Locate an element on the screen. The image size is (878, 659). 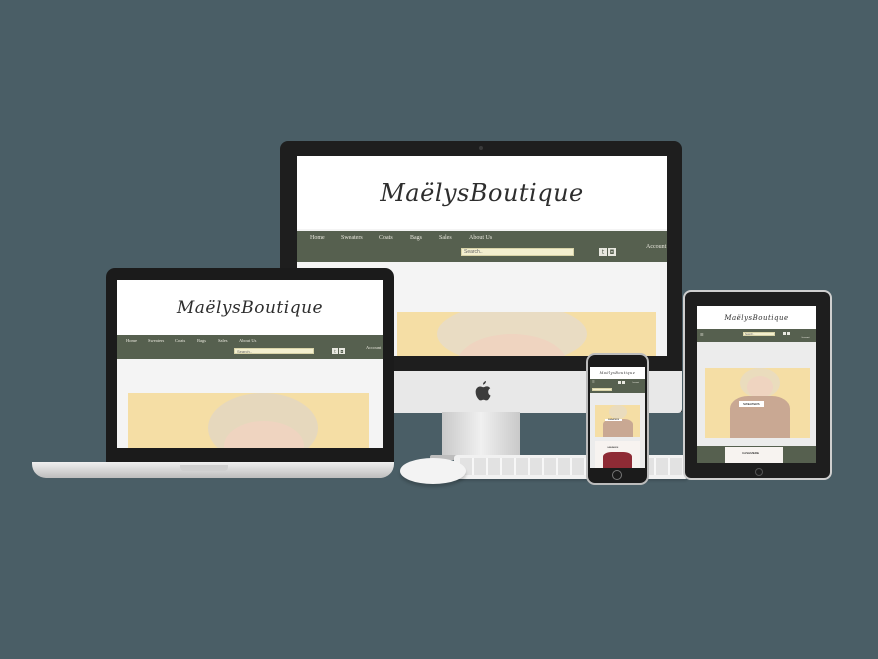
phone-home-button is located at coordinates (617, 475).